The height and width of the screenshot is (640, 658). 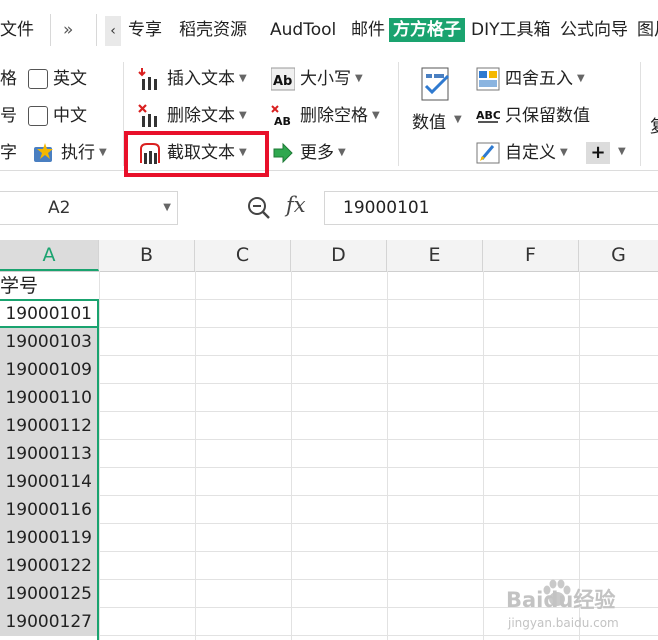 What do you see at coordinates (201, 116) in the screenshot?
I see `delete-text-label: 删除文本` at bounding box center [201, 116].